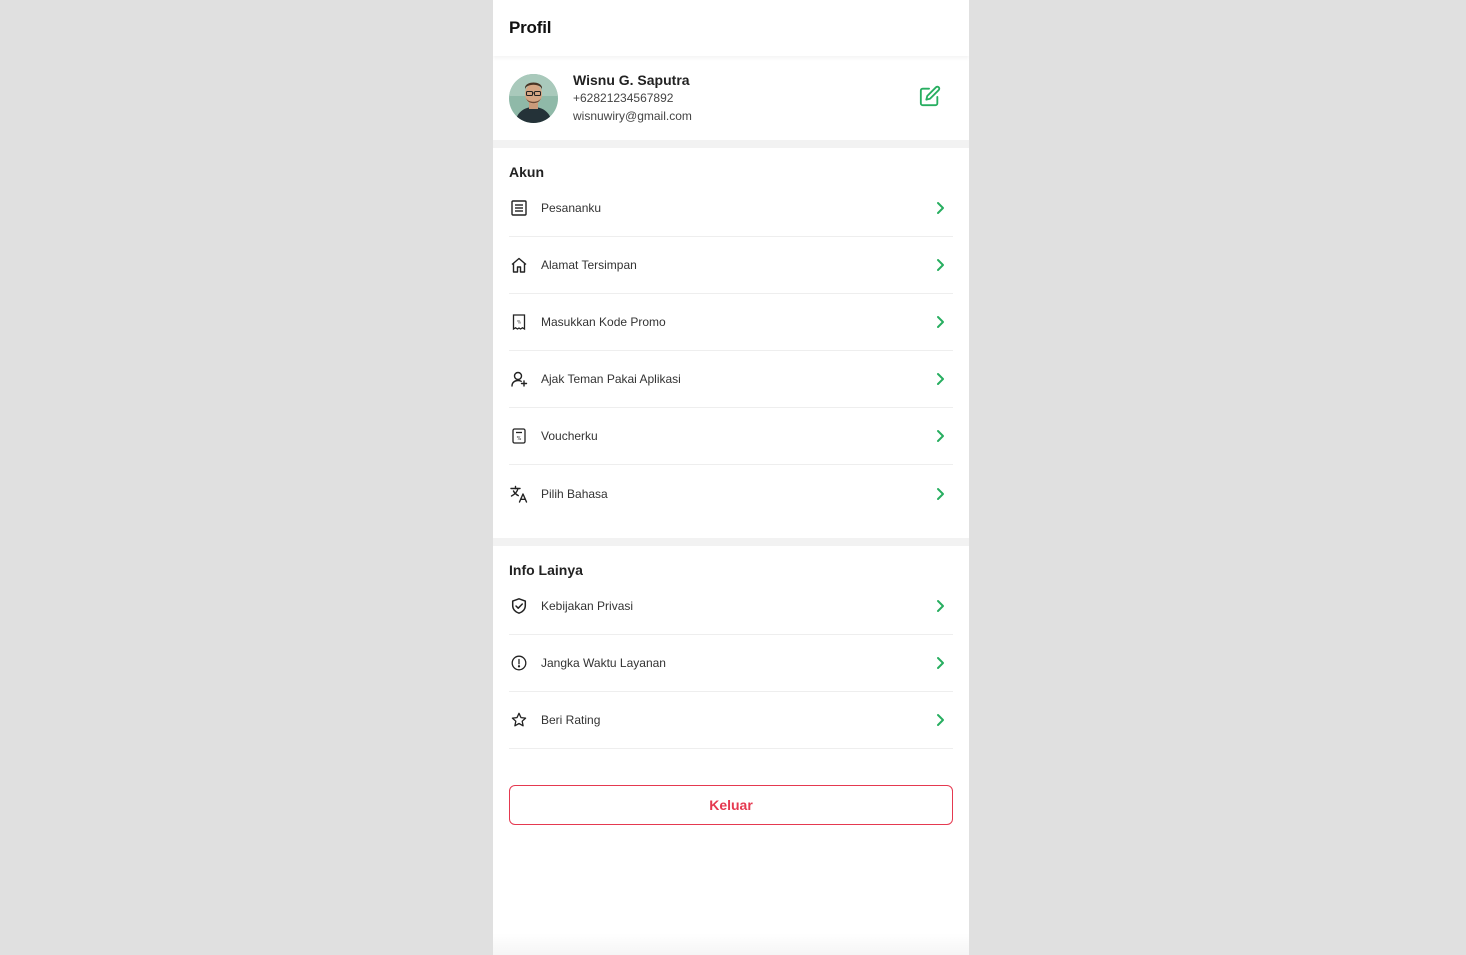  I want to click on shield-check-icon, so click(519, 606).